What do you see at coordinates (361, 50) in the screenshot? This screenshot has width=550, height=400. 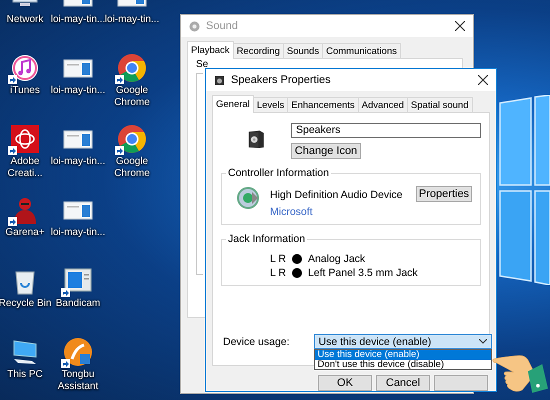 I see `tab: Communications` at bounding box center [361, 50].